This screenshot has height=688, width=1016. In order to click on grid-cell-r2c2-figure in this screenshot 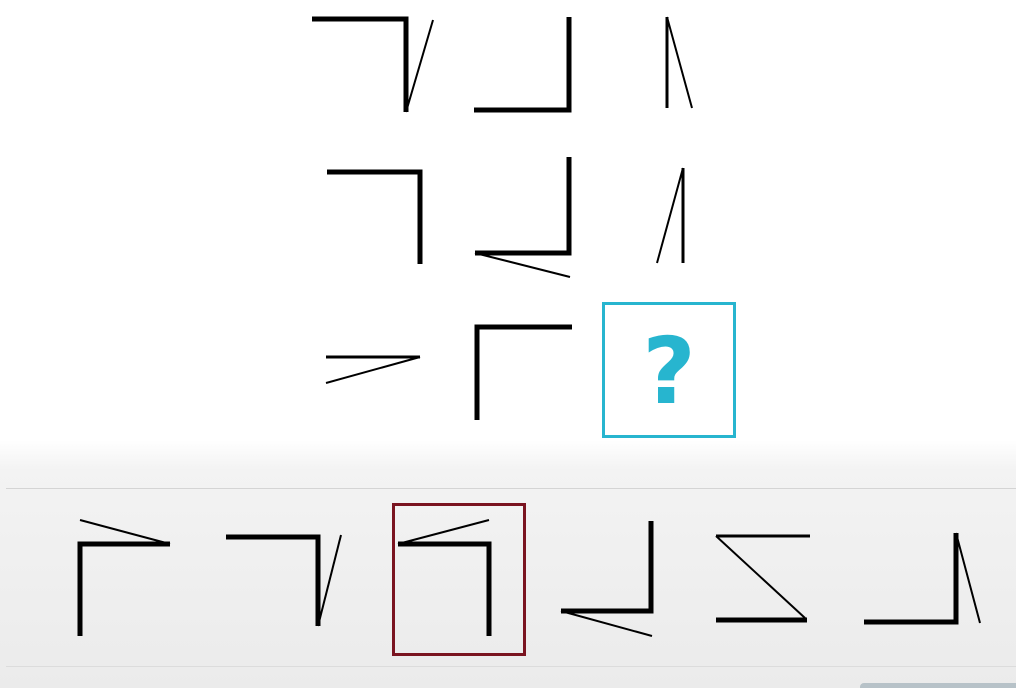, I will do `click(523, 217)`.